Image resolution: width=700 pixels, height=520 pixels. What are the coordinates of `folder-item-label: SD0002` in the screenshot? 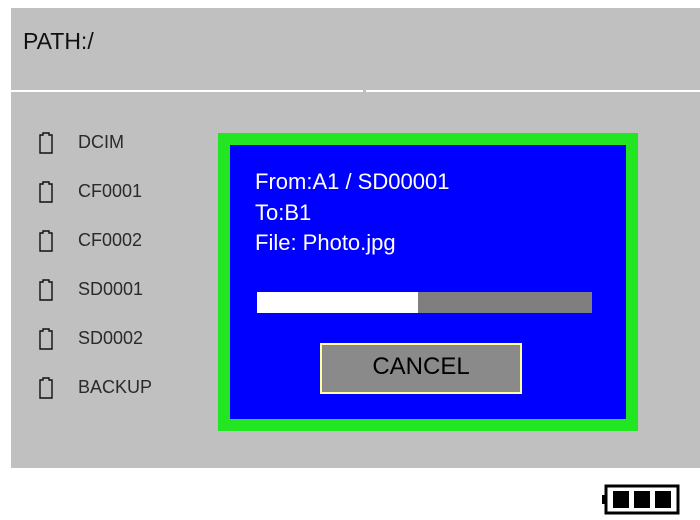 It's located at (111, 338).